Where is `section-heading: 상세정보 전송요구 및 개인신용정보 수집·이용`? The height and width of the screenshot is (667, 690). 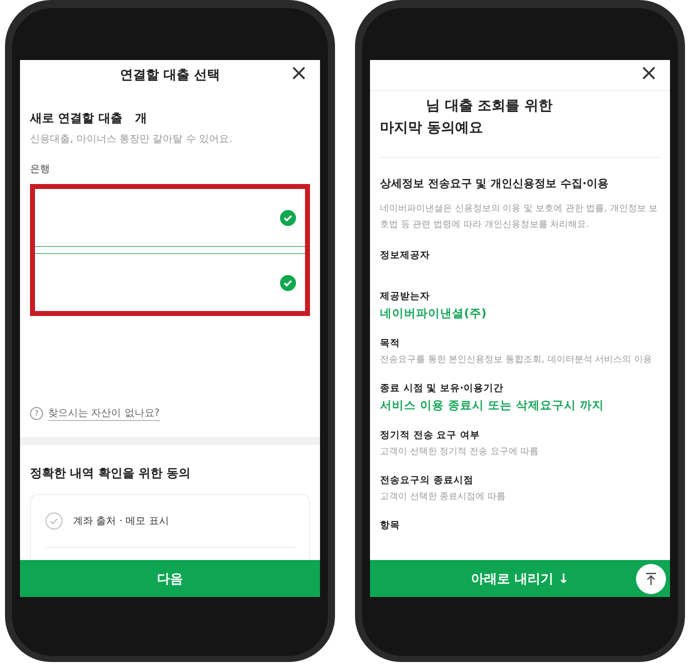
section-heading: 상세정보 전송요구 및 개인신용정보 수집·이용 is located at coordinates (495, 183).